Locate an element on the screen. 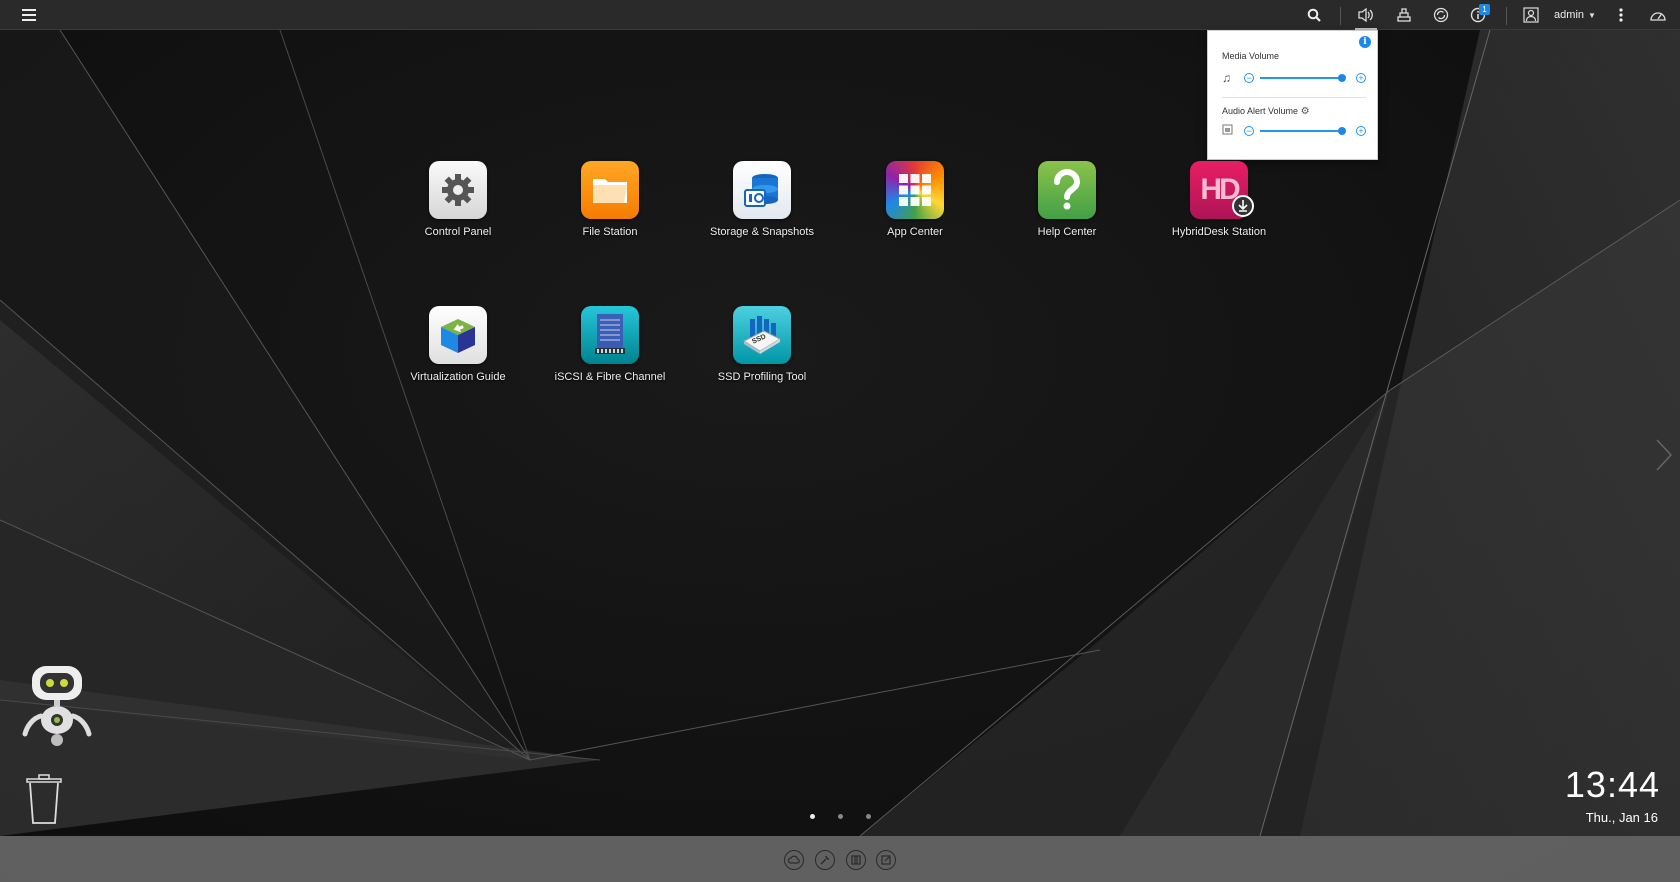  app-help-center: Help Center is located at coordinates (1067, 206).